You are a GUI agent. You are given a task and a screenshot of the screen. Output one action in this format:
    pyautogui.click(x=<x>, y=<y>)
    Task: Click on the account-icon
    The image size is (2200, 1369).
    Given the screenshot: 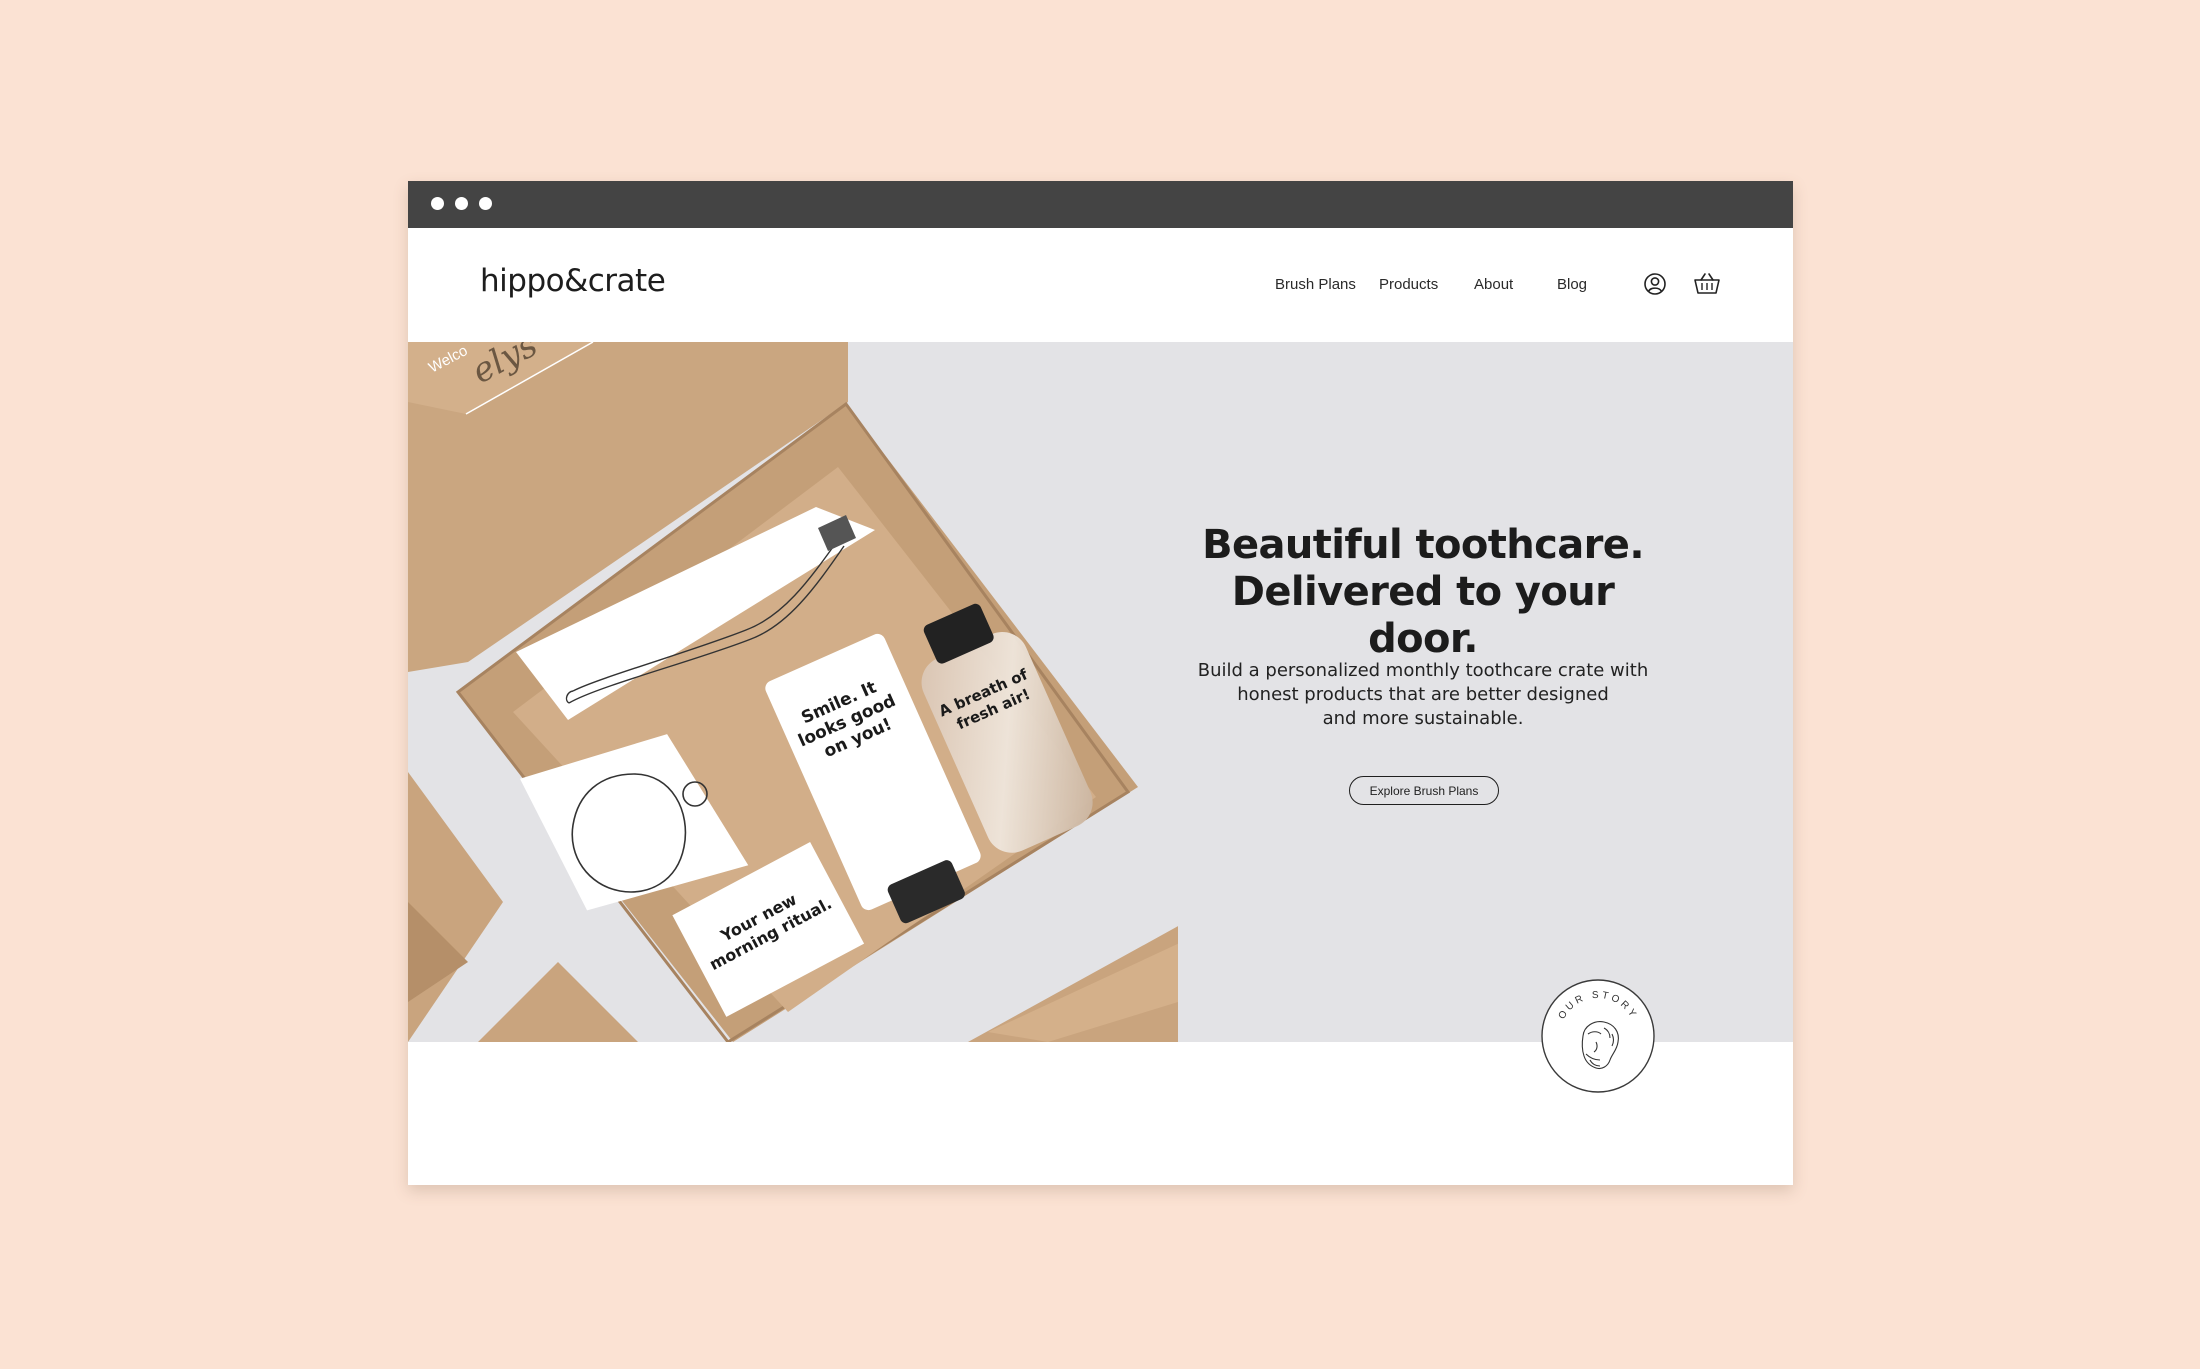 What is the action you would take?
    pyautogui.click(x=1655, y=284)
    